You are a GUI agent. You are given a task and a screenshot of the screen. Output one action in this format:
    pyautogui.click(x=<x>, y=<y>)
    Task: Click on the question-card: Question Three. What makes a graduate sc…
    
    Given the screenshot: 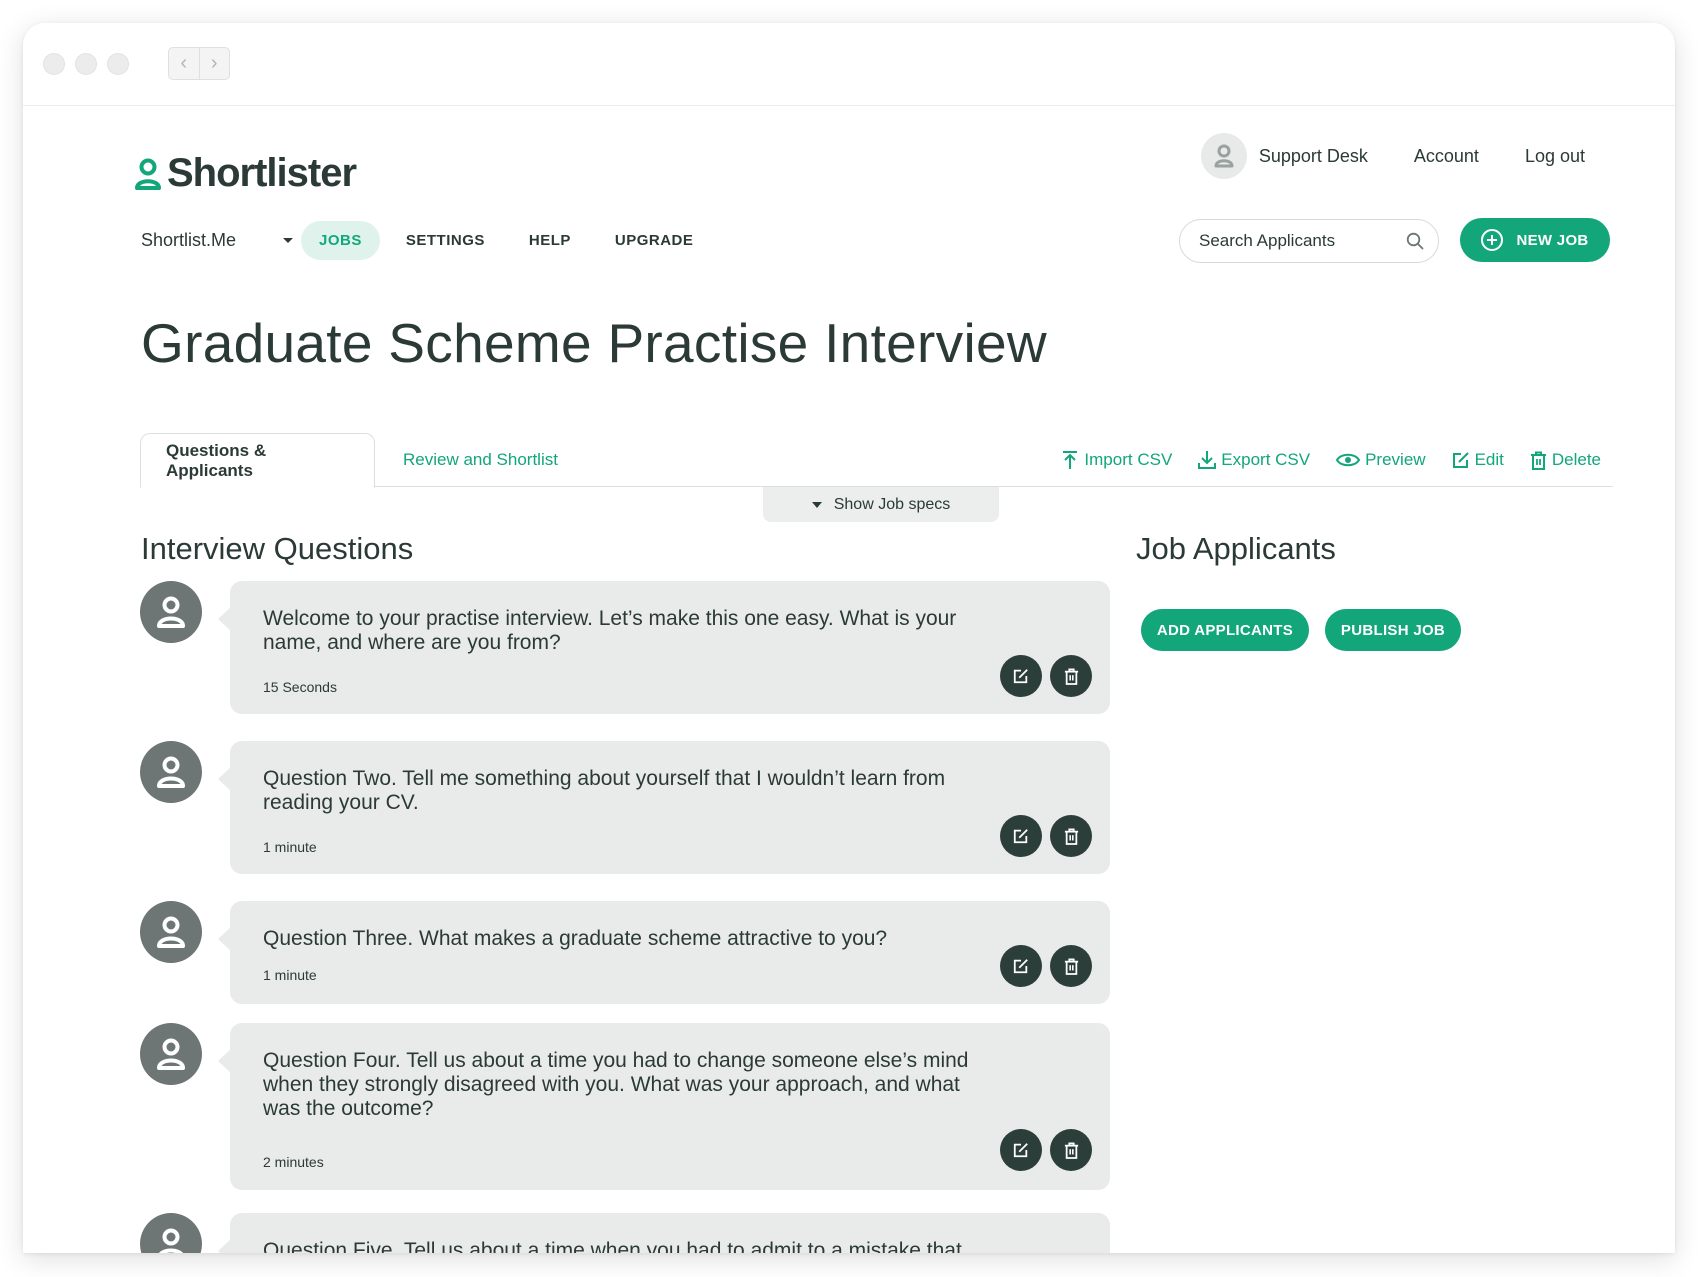 What is the action you would take?
    pyautogui.click(x=664, y=952)
    